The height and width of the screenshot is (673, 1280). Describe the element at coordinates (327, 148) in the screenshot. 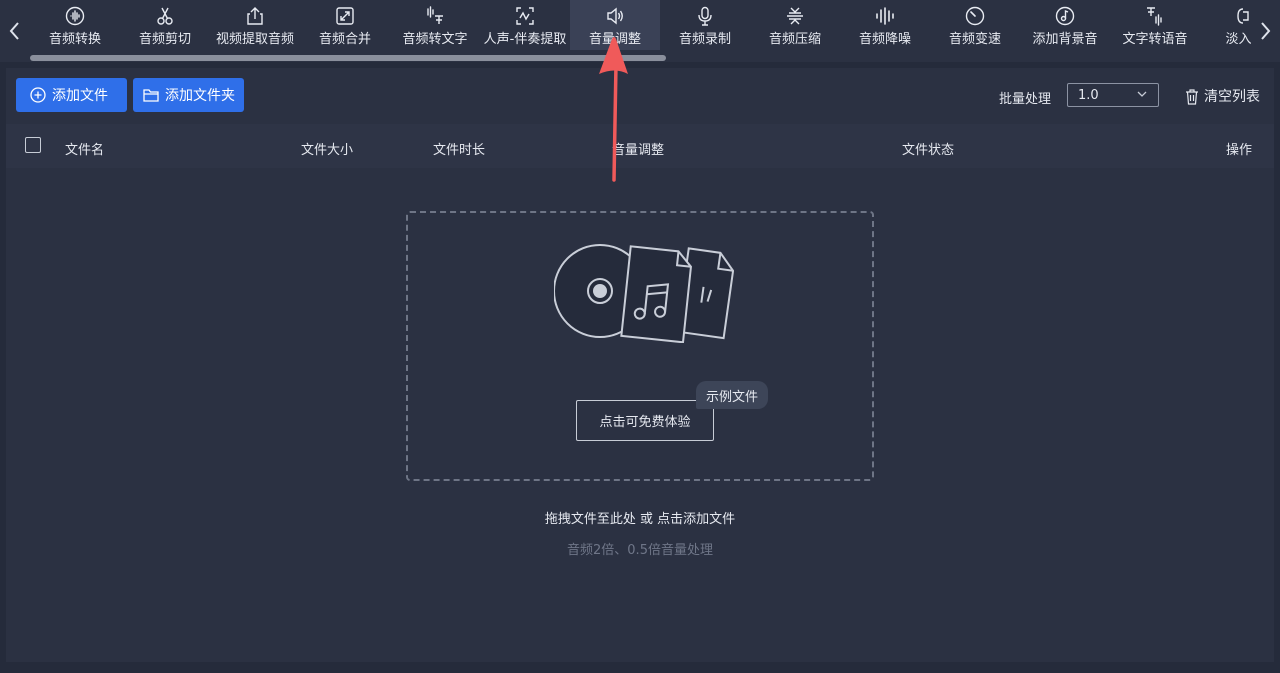

I see `column-header-filesize: 文件大小` at that location.